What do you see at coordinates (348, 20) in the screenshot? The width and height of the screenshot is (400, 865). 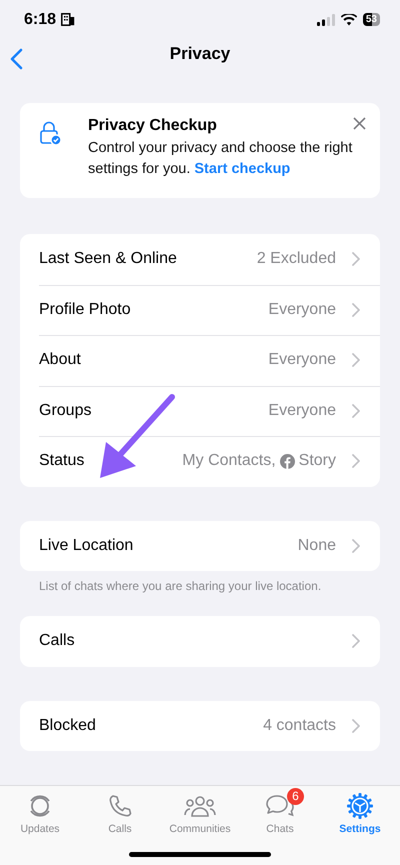 I see `wifi-icon` at bounding box center [348, 20].